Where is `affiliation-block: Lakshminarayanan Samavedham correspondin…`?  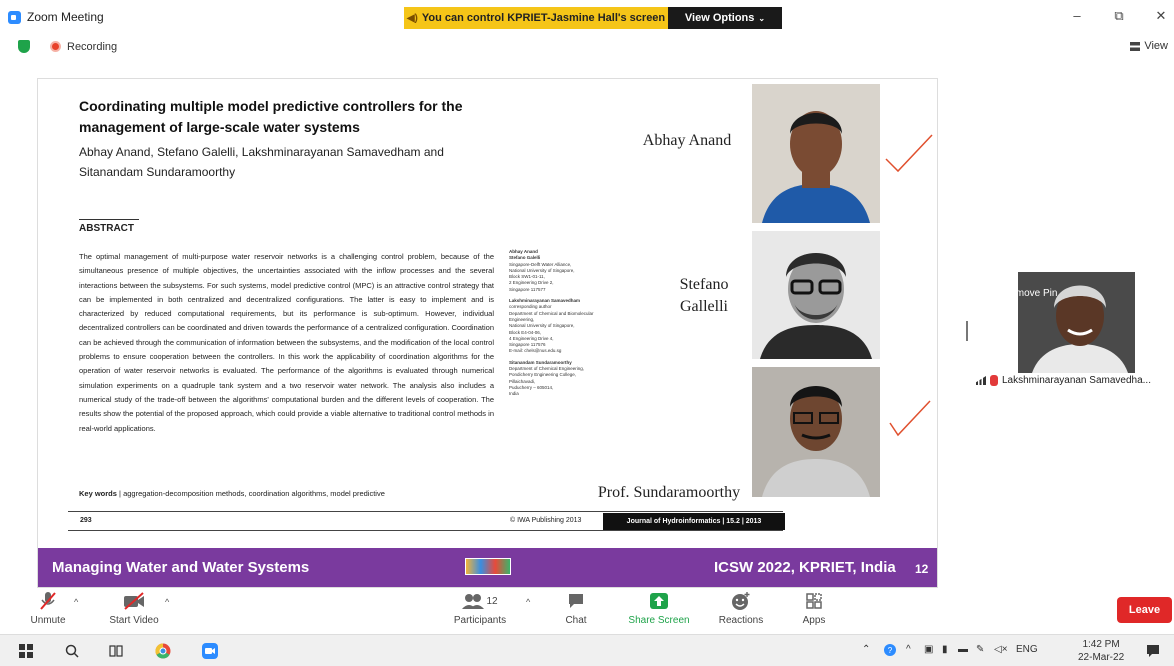
affiliation-block: Lakshminarayanan Samavedham correspondin… is located at coordinates (569, 326).